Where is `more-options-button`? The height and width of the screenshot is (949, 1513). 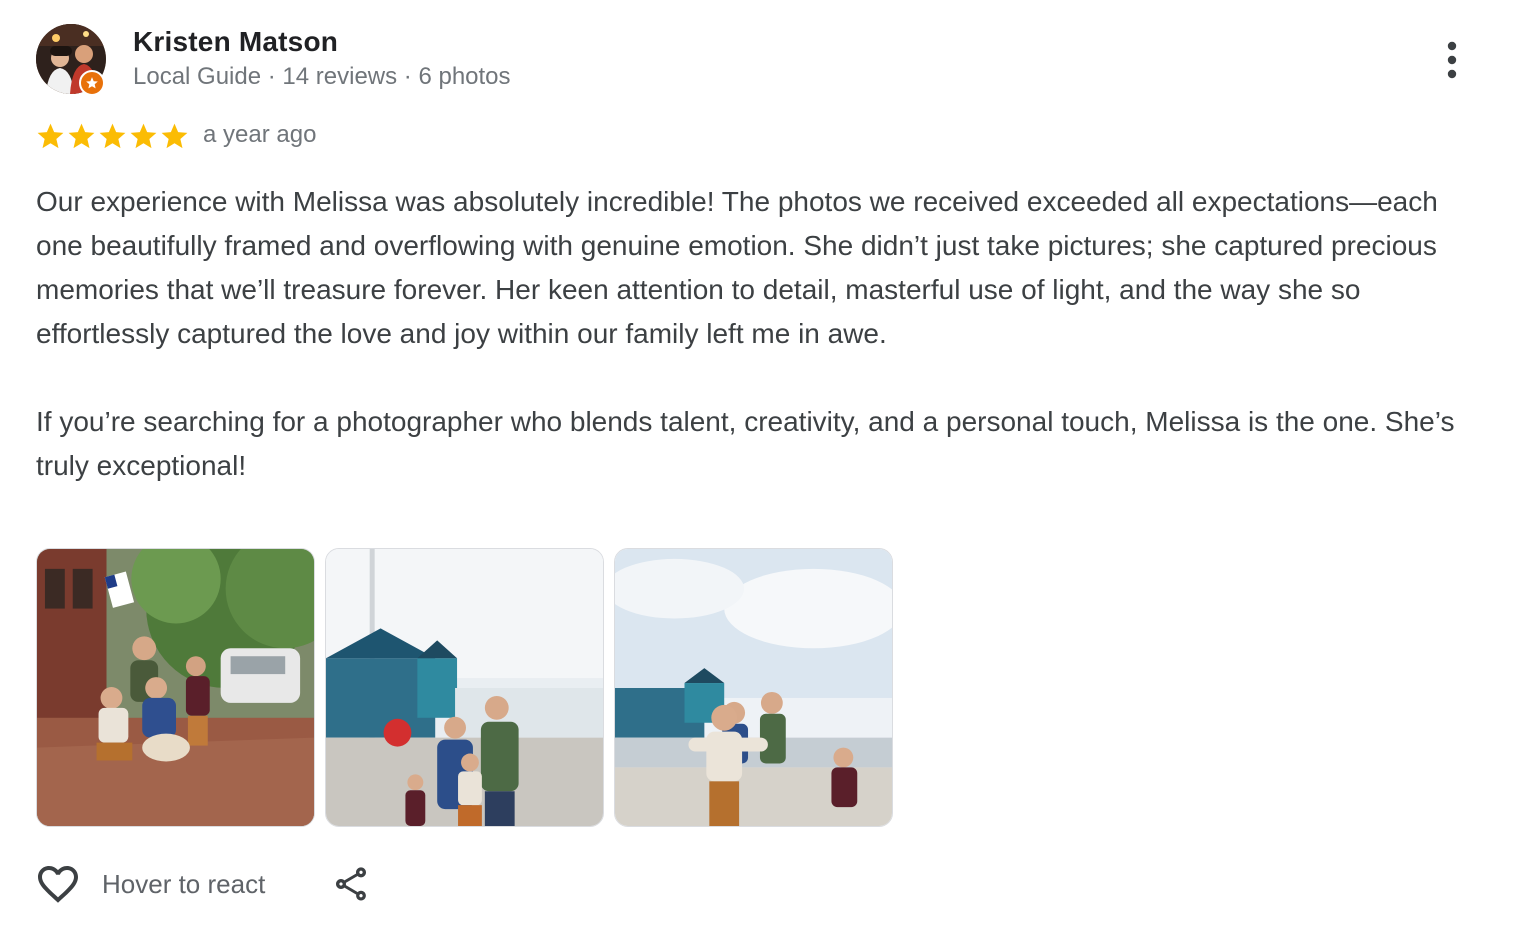
more-options-button is located at coordinates (1452, 60).